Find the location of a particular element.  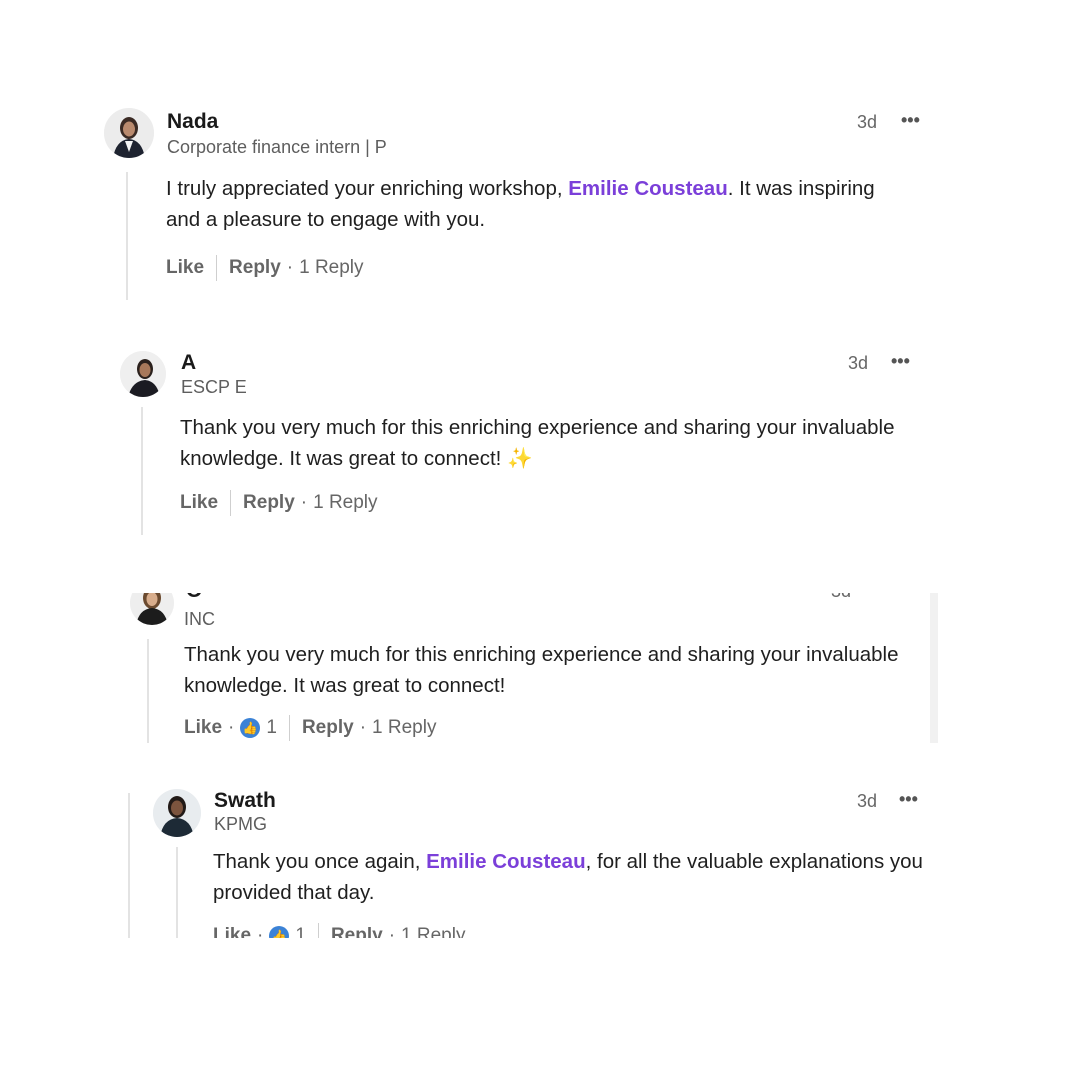

outer-thread-line is located at coordinates (129, 865).